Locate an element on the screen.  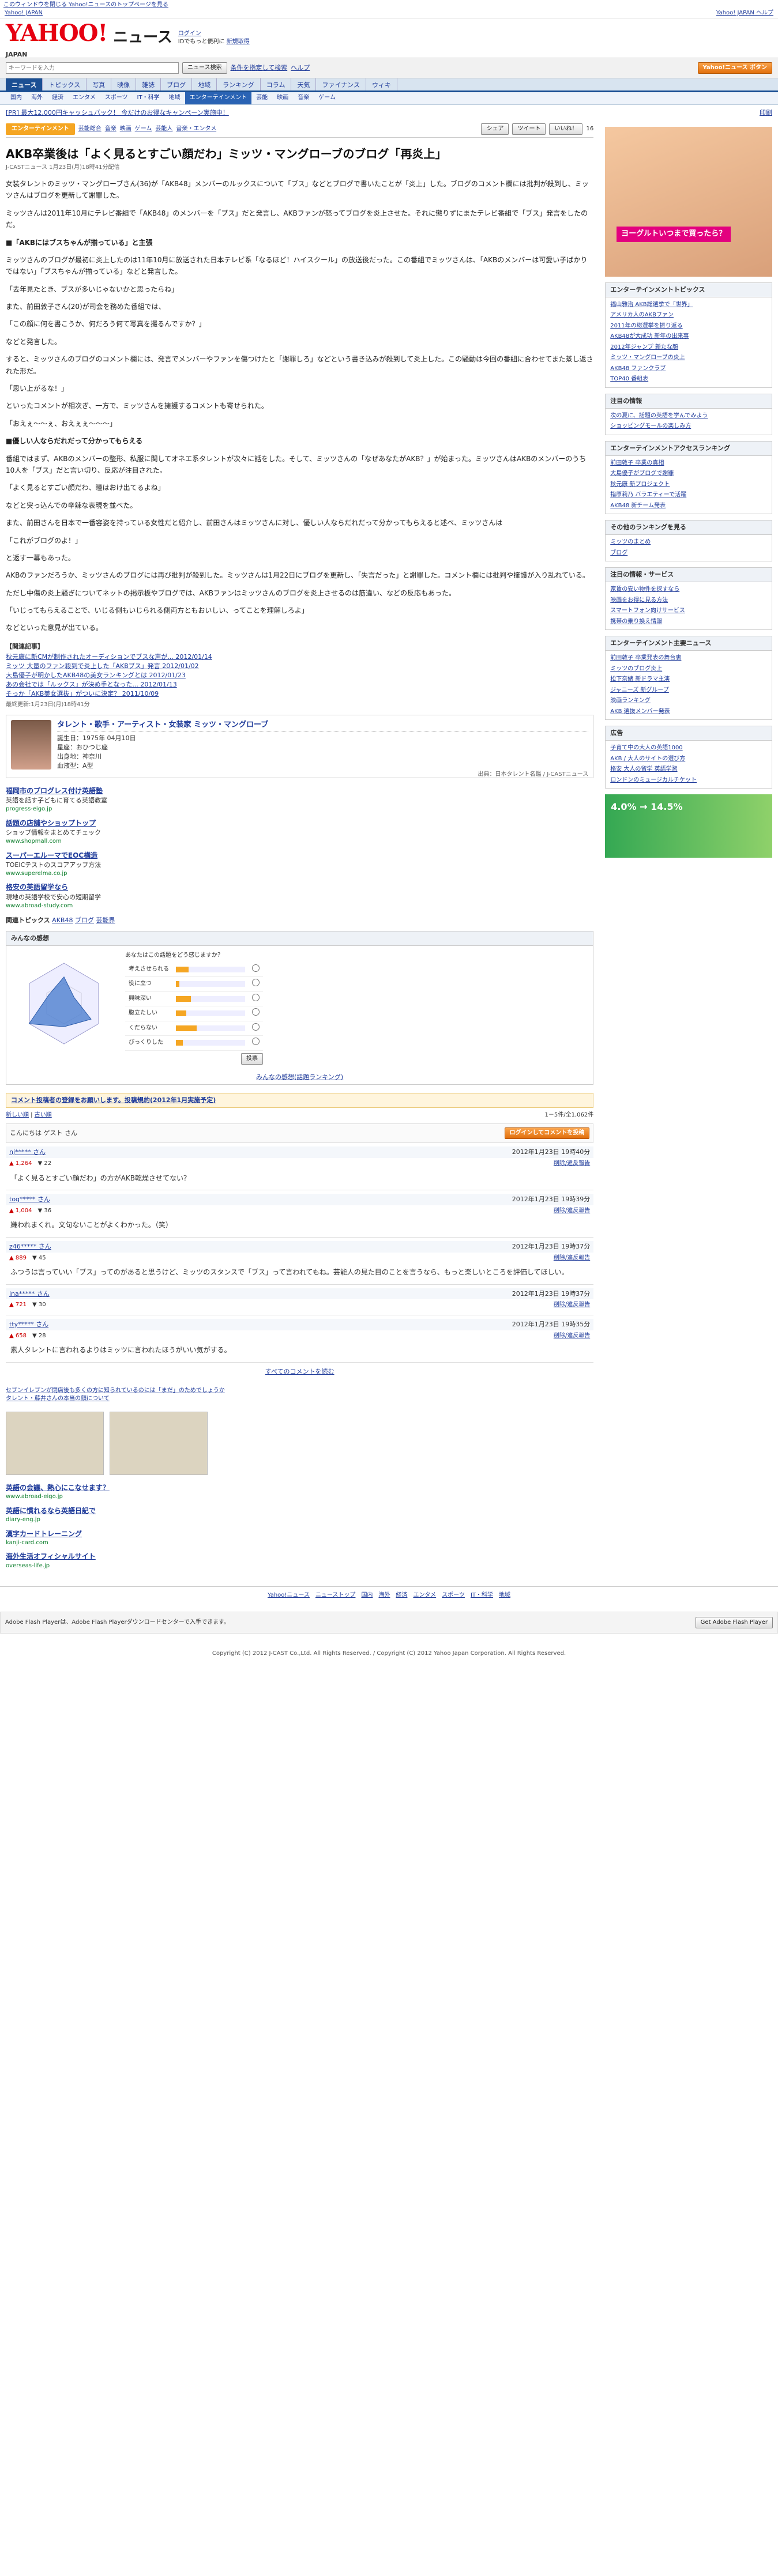
sidebar-link: 携帯の乗り換え情報 is located at coordinates (688, 622).